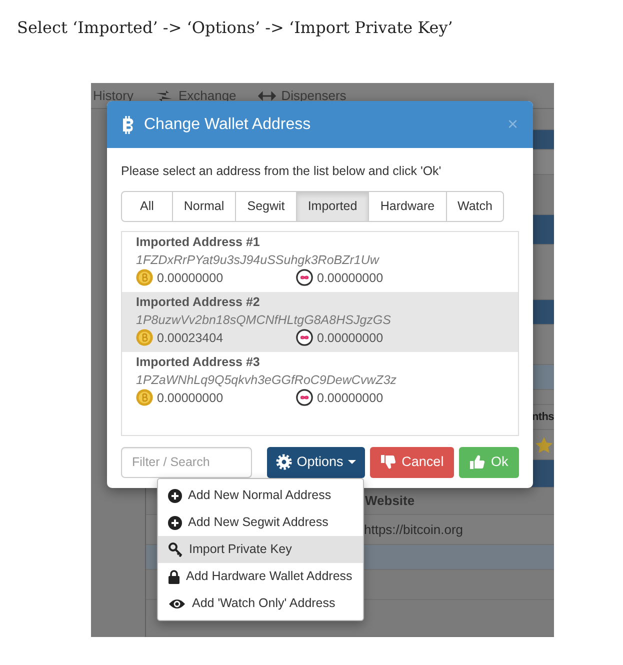 The image size is (623, 665). Describe the element at coordinates (129, 125) in the screenshot. I see `bitcoin-icon` at that location.